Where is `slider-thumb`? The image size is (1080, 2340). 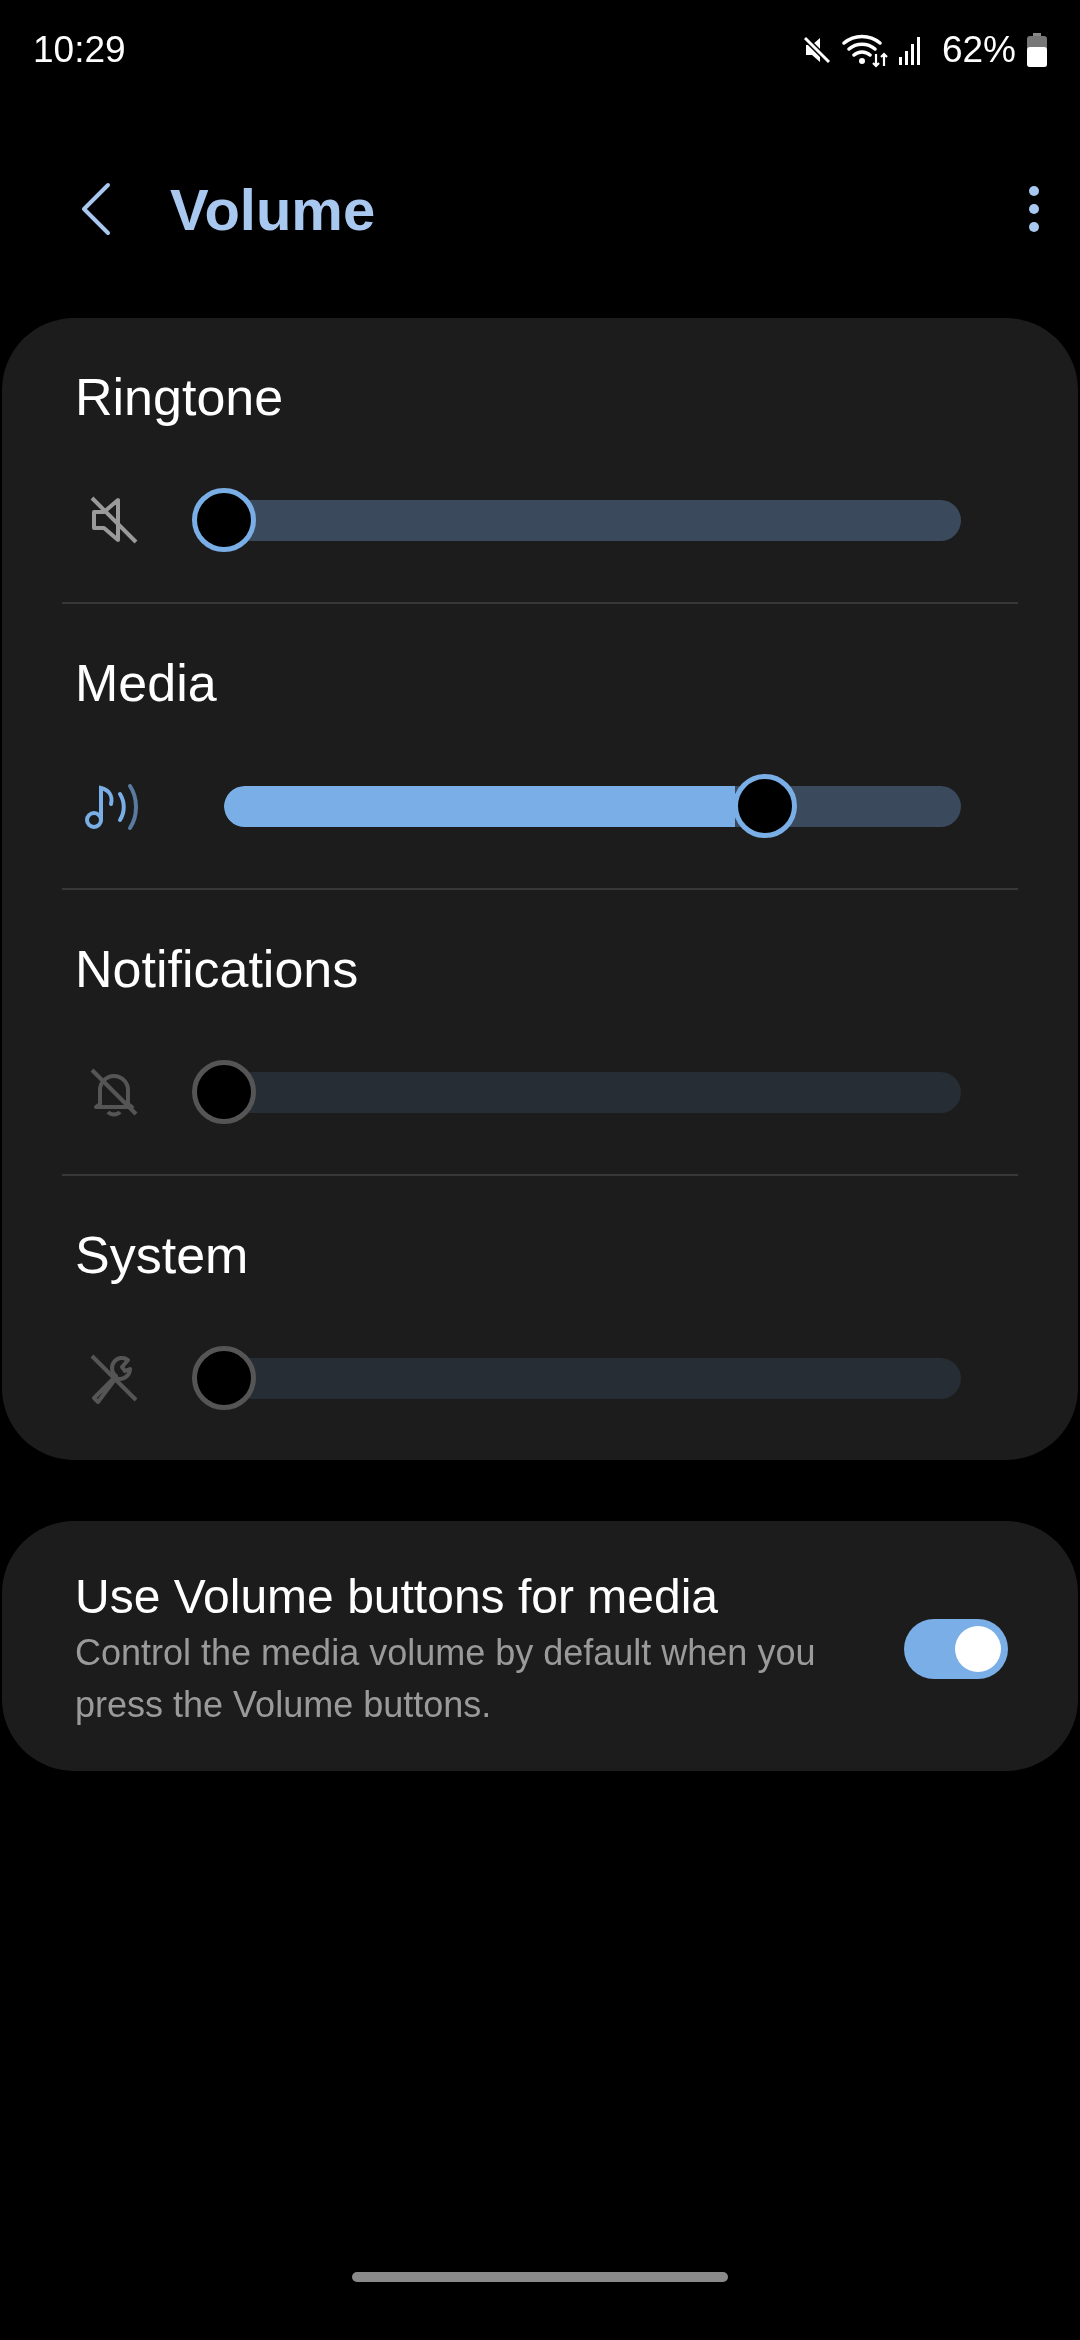
slider-thumb is located at coordinates (224, 520).